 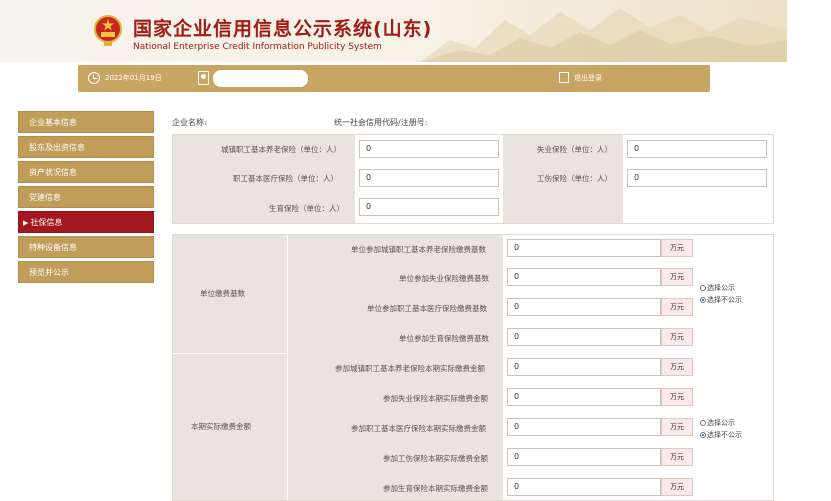 What do you see at coordinates (283, 29) in the screenshot?
I see `site-title: 国家企业信用信息公示系统(山东)` at bounding box center [283, 29].